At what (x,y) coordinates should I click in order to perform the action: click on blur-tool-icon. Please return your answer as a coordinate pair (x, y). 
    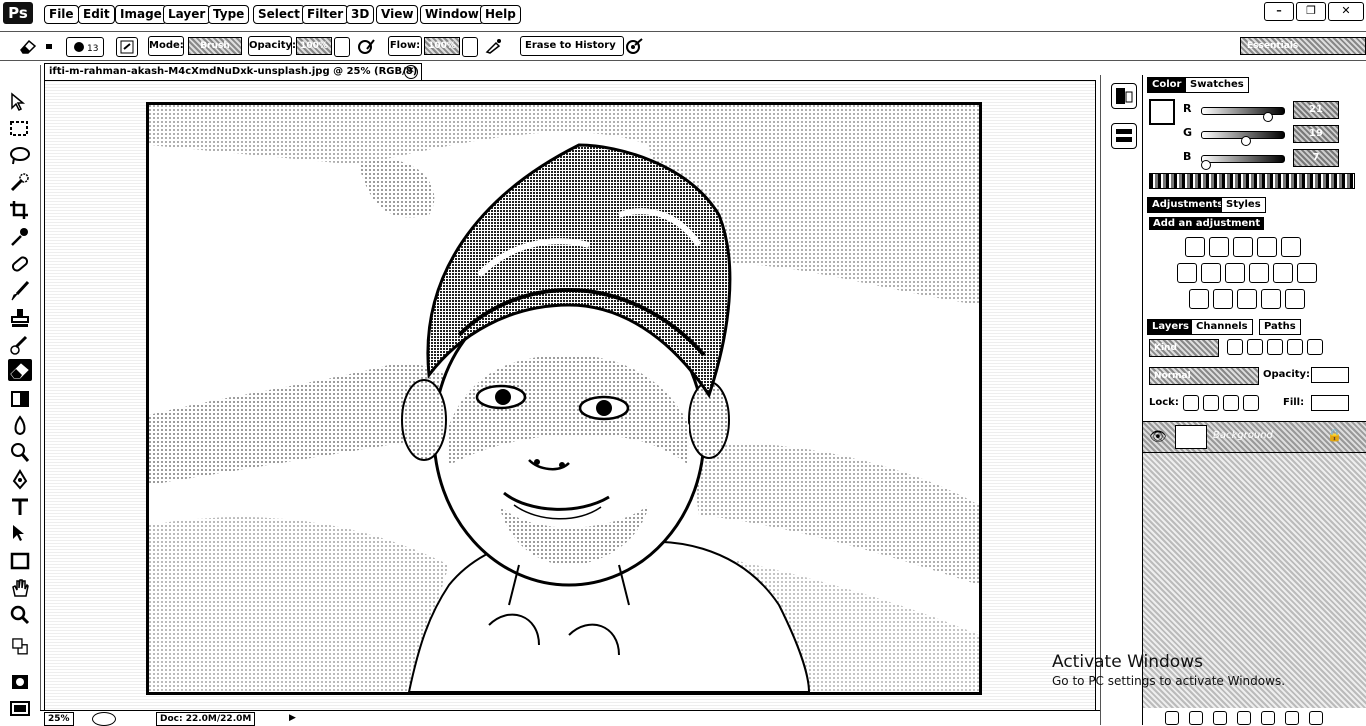
    Looking at the image, I should click on (20, 426).